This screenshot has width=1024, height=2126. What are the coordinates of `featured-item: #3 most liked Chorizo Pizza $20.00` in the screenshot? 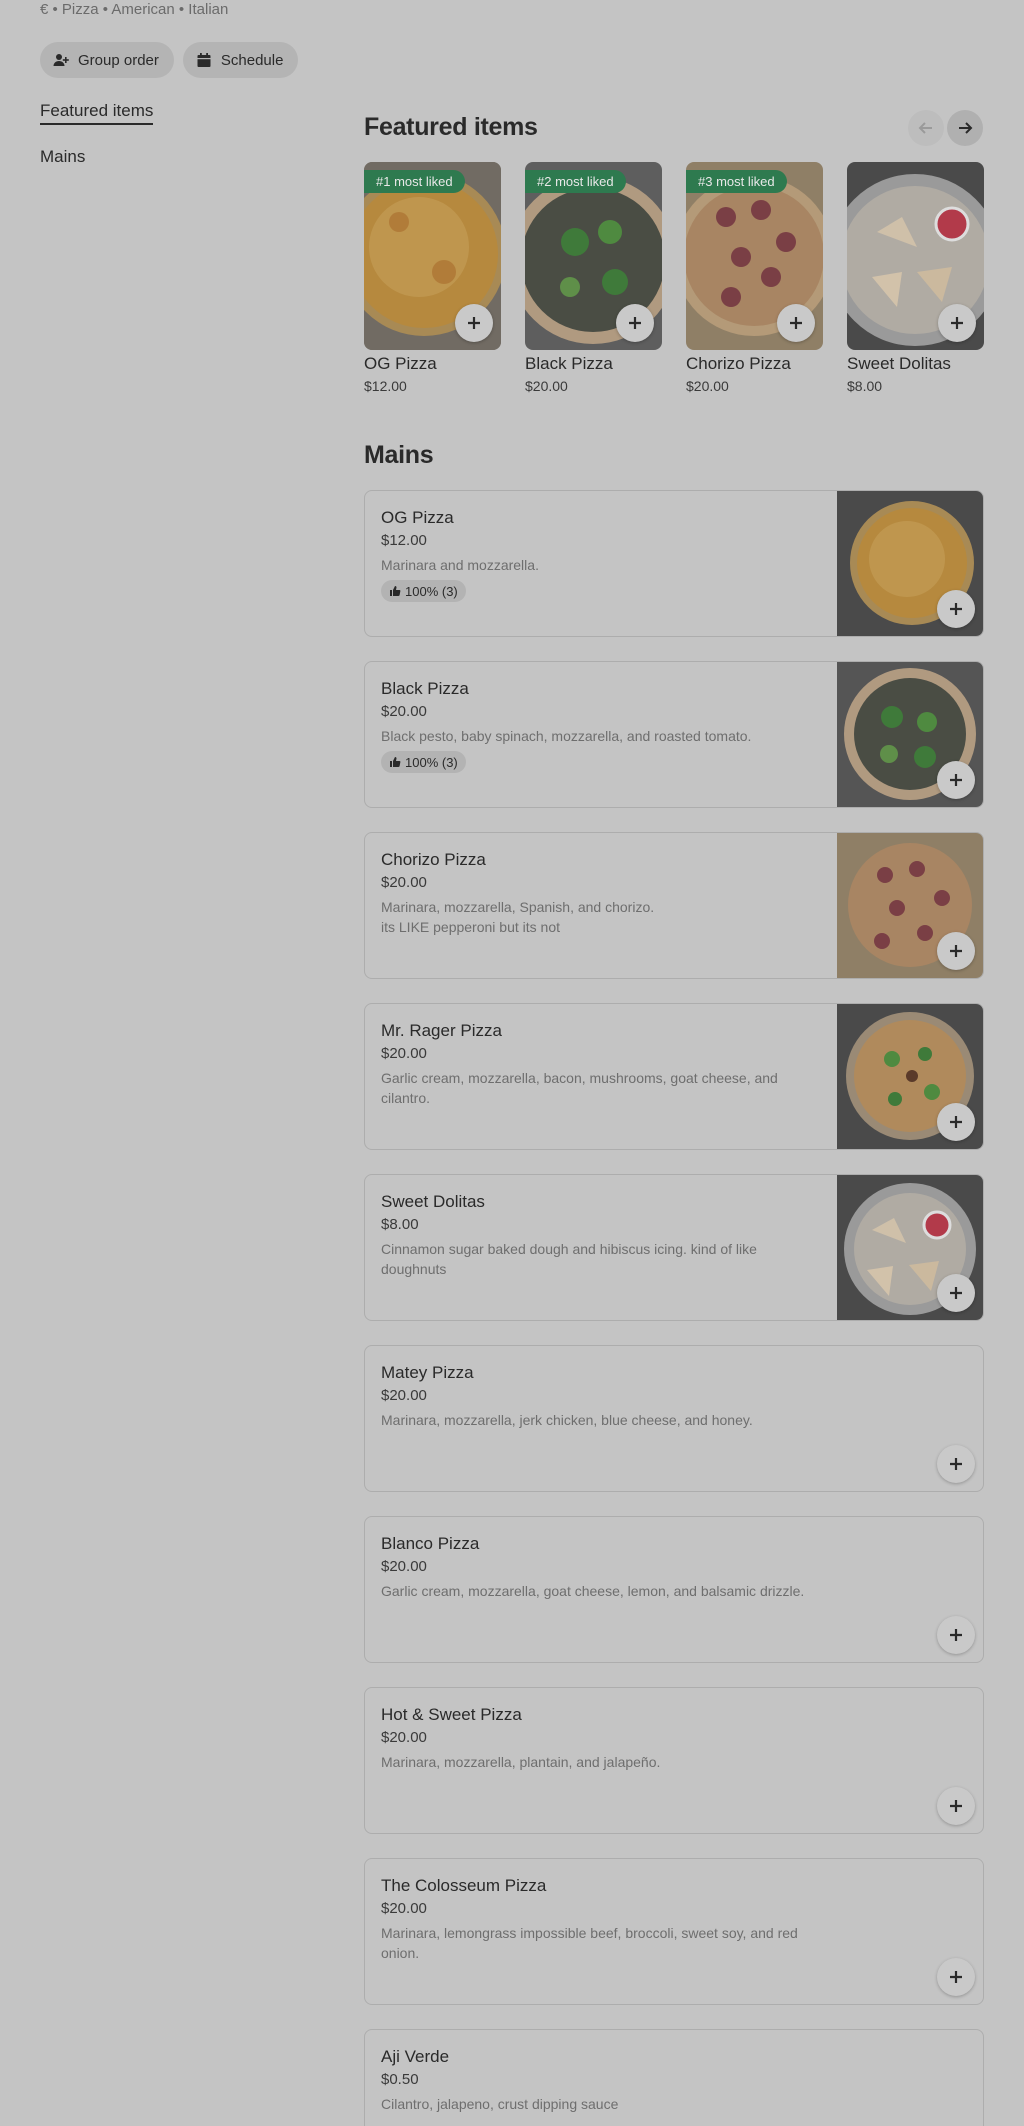 It's located at (754, 278).